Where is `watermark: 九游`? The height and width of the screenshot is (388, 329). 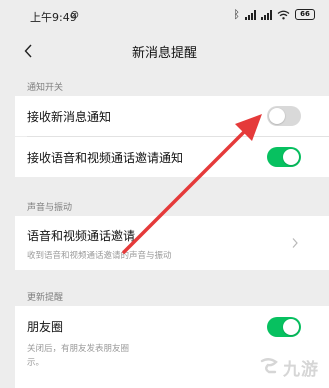
watermark: 九游 is located at coordinates (288, 367).